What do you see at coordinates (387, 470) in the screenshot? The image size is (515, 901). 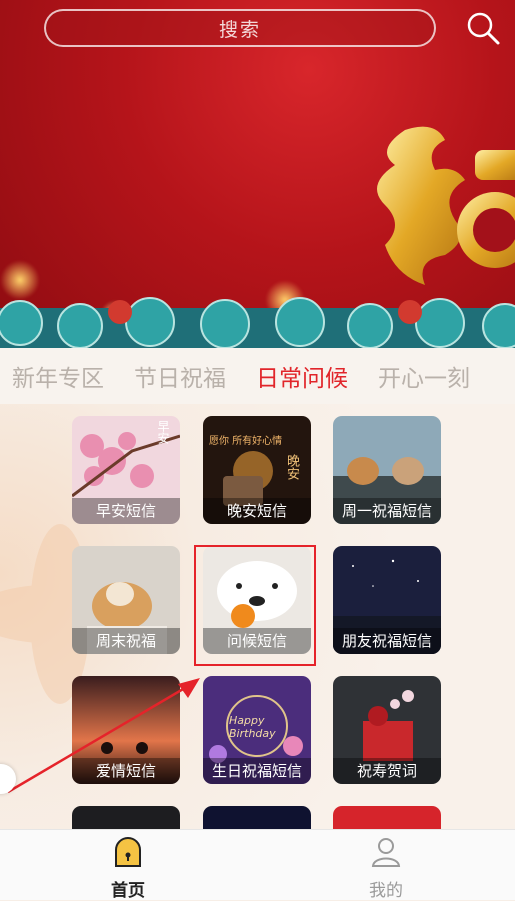 I see `card-monday: 周一祝福短信` at bounding box center [387, 470].